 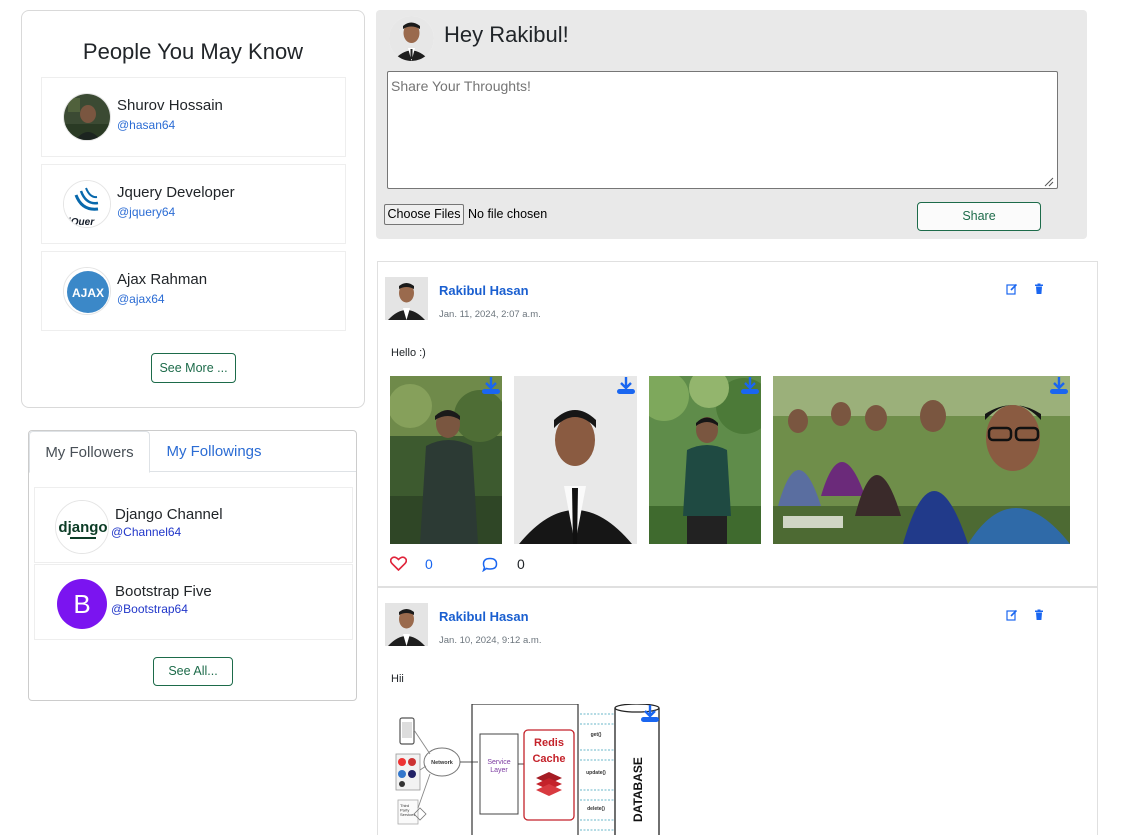 I want to click on suggestion-item: AJAX Ajax Rahman @ajax64, so click(x=193, y=291).